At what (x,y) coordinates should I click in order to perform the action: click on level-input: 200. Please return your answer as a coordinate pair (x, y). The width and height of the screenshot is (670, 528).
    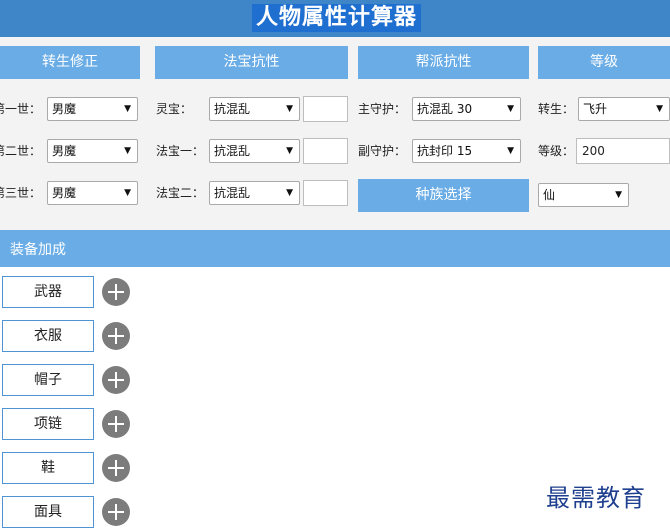
    Looking at the image, I should click on (623, 151).